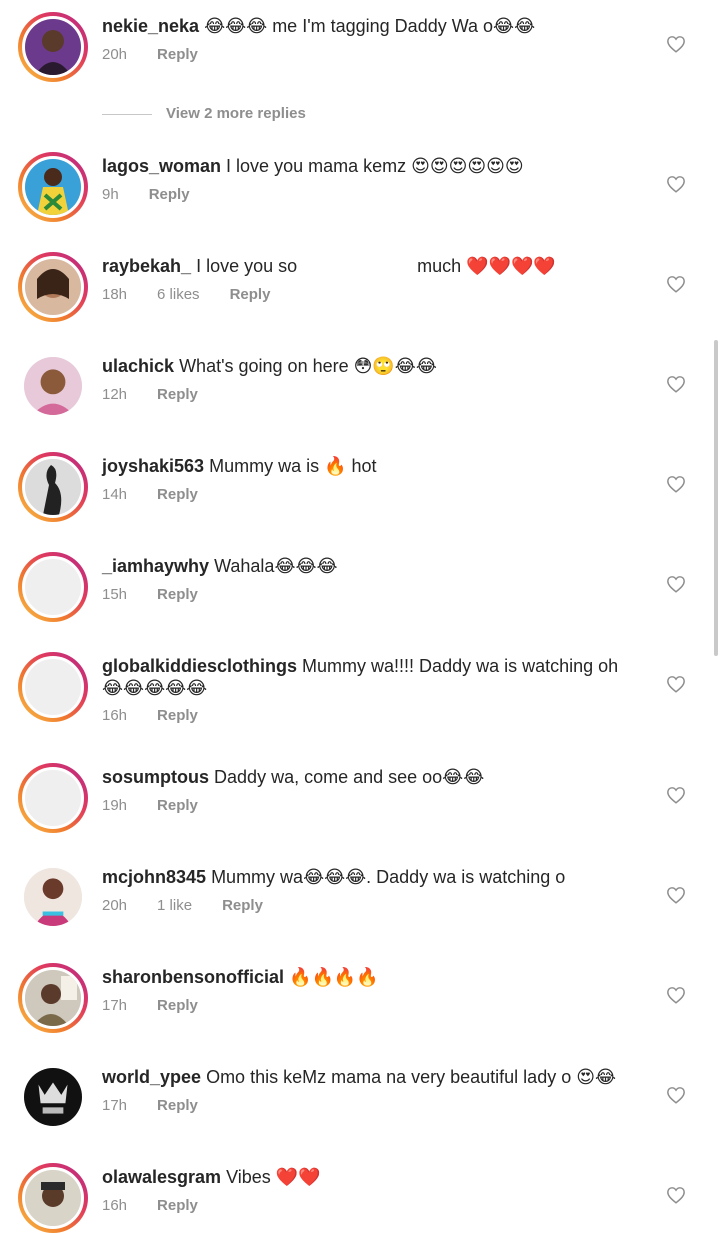 This screenshot has height=1233, width=720. Describe the element at coordinates (372, 566) in the screenshot. I see `comment-text-line: _iamhaywhy Wahala😂😂😂` at that location.